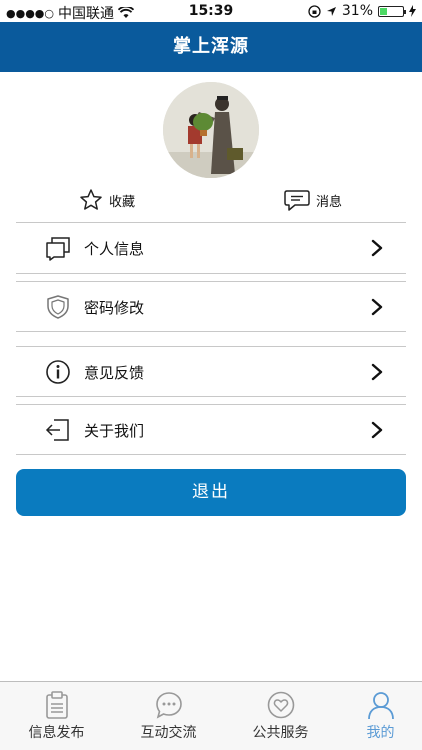 The width and height of the screenshot is (422, 750). What do you see at coordinates (58, 372) in the screenshot?
I see `info-icon` at bounding box center [58, 372].